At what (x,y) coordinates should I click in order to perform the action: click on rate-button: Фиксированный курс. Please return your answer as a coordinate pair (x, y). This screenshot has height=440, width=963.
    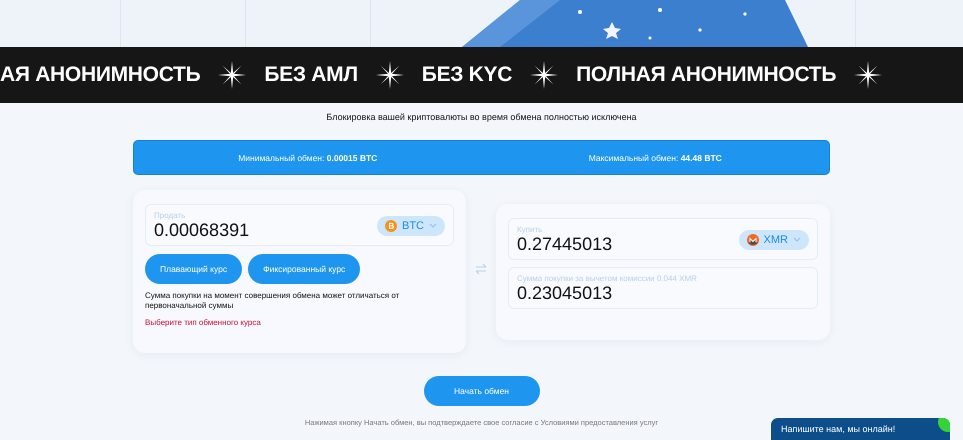
    Looking at the image, I should click on (304, 269).